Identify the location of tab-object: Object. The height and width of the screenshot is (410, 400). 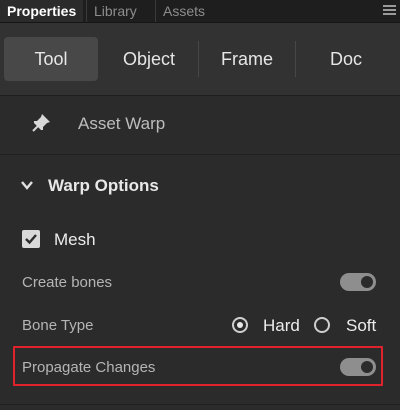
(149, 59).